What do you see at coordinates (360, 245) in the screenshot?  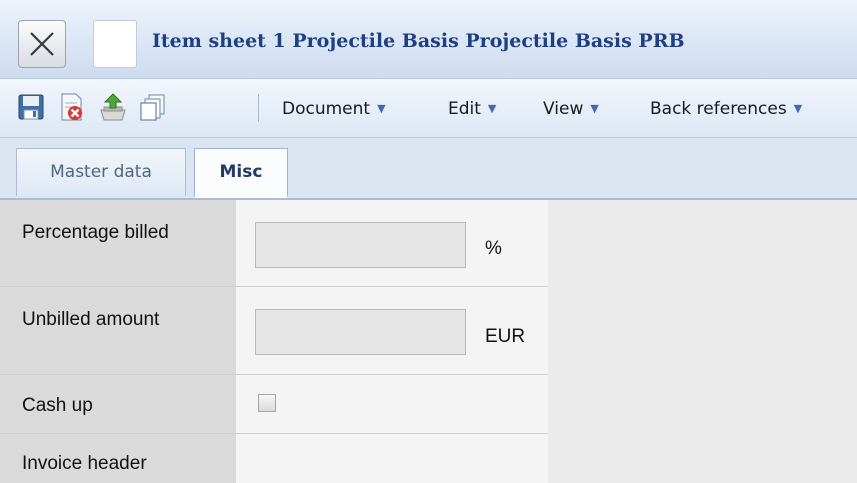 I see `percentage-billed-input` at bounding box center [360, 245].